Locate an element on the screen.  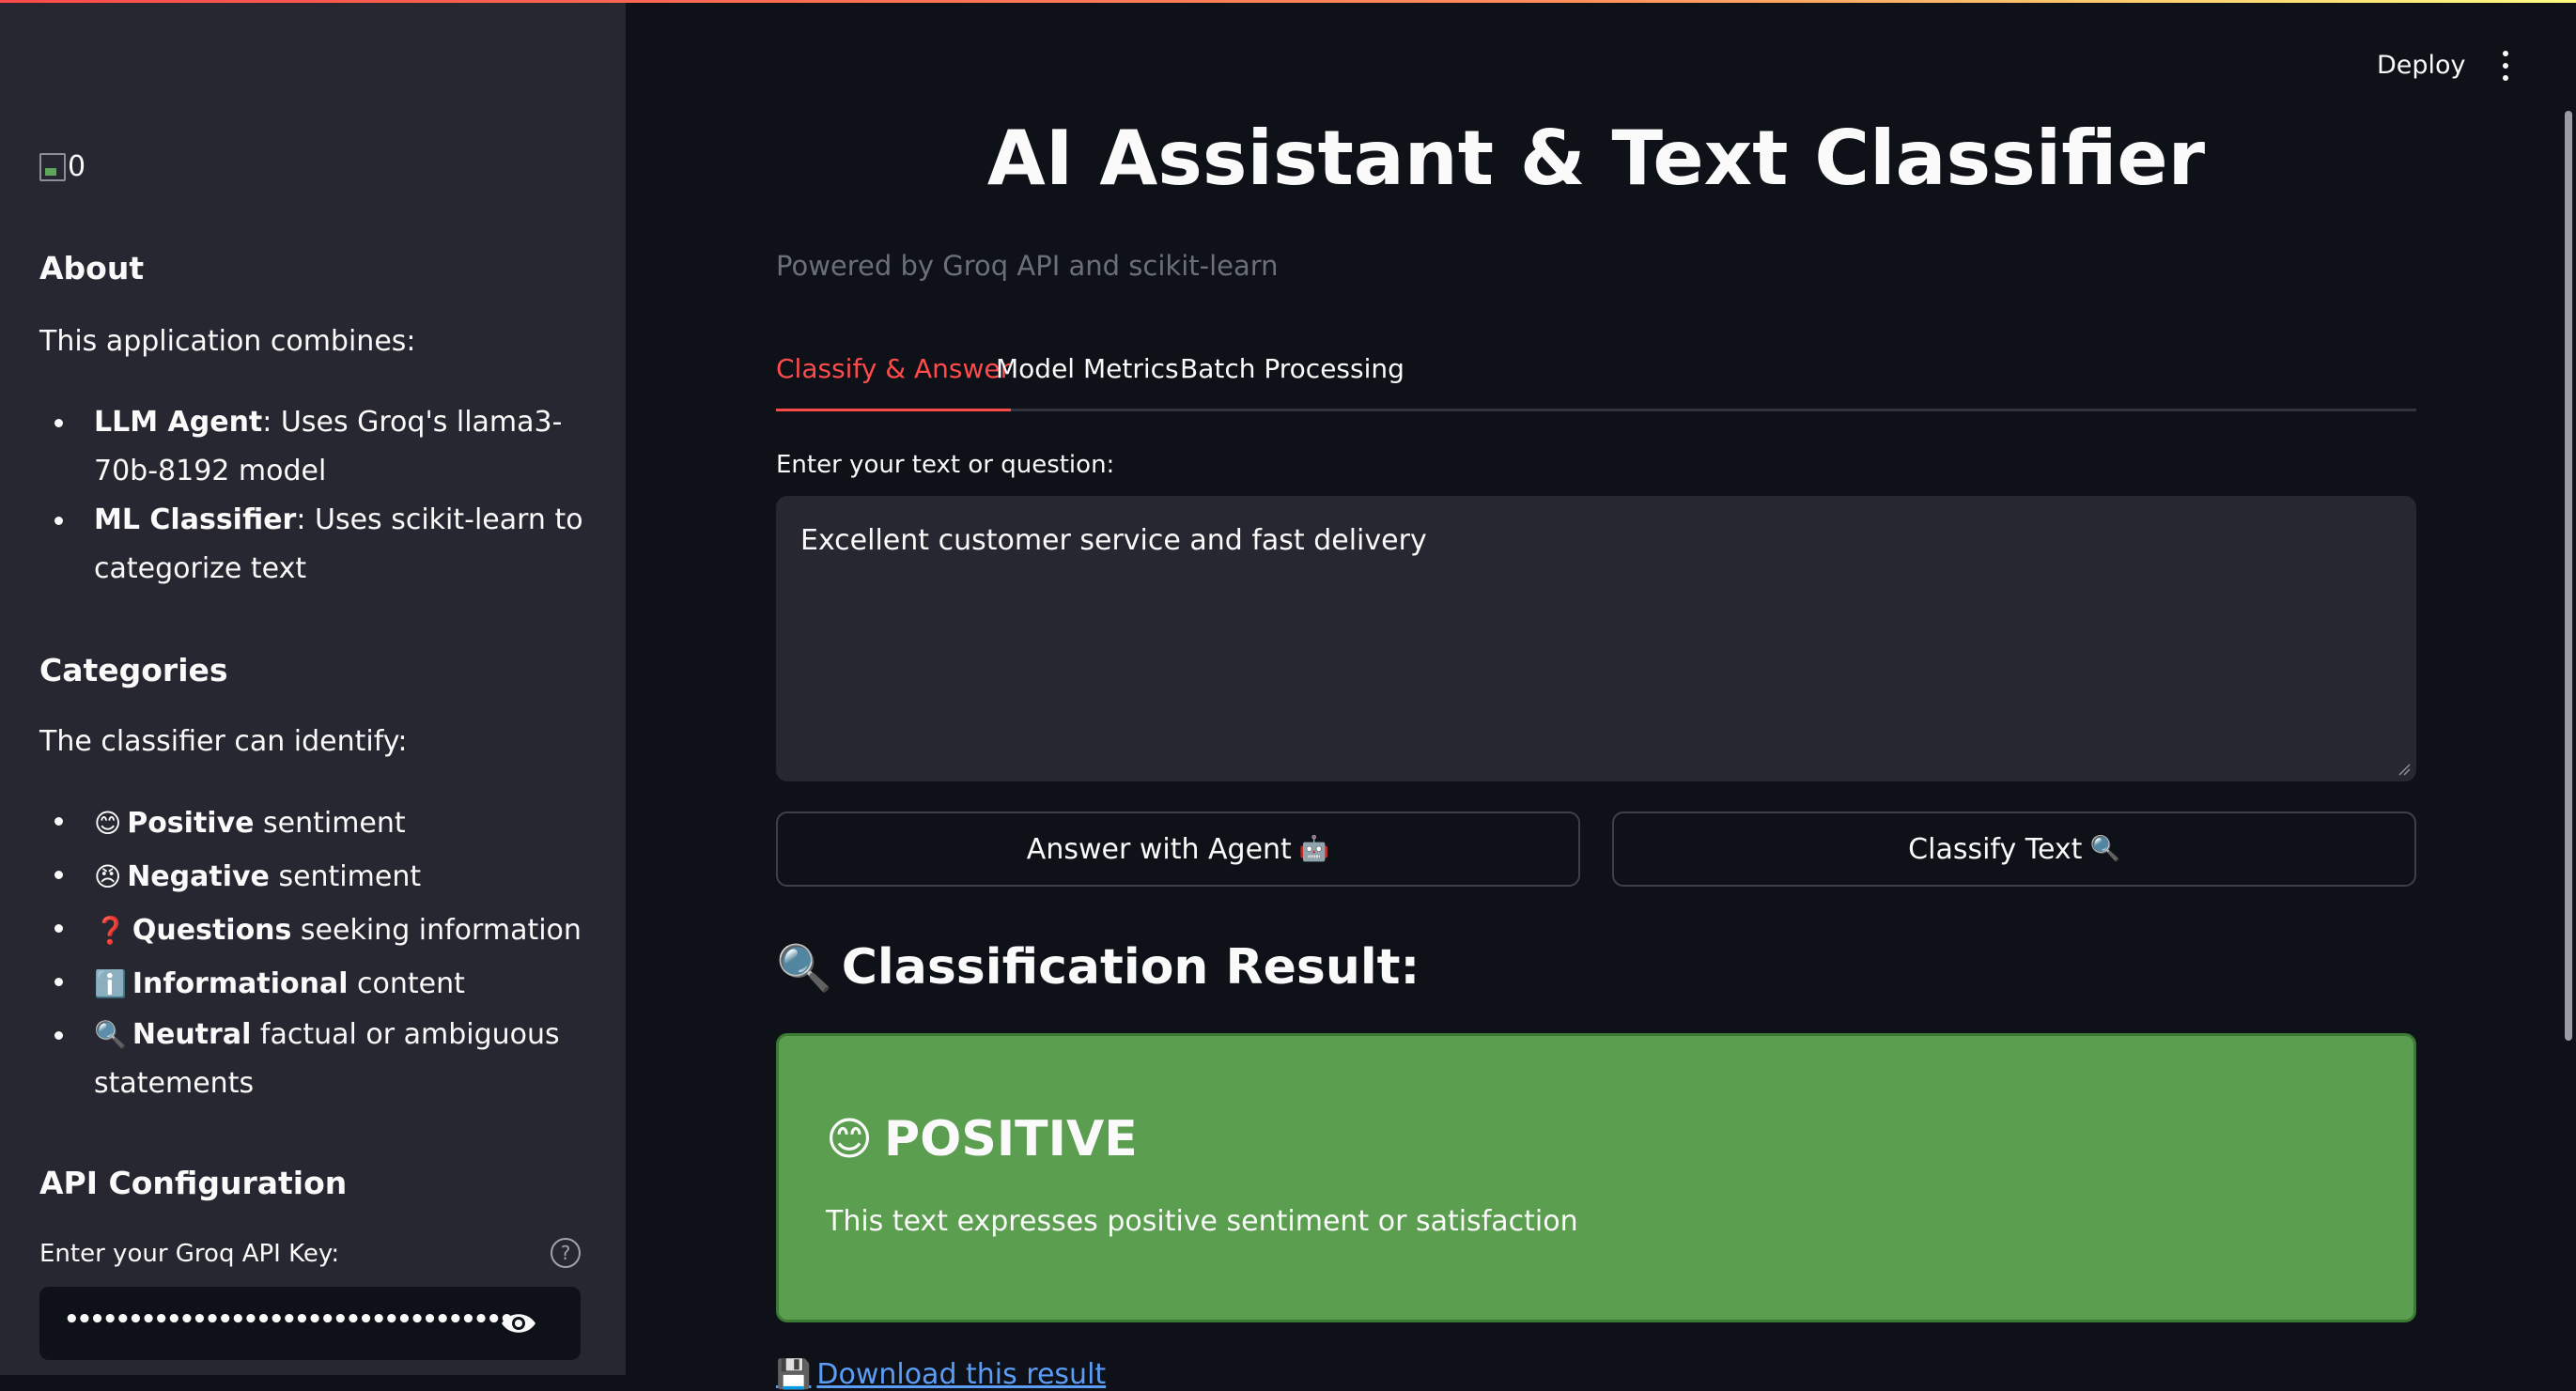
api-config-heading: API Configuration is located at coordinates (193, 1183).